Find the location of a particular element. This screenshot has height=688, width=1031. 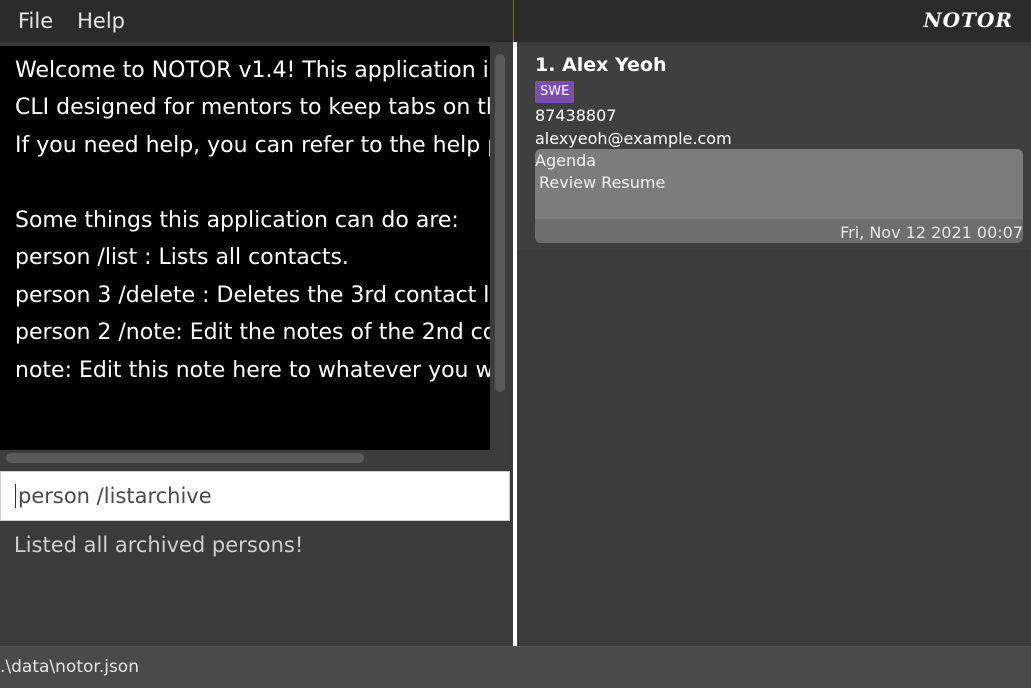

vertical-scroll-thumb is located at coordinates (500, 223).